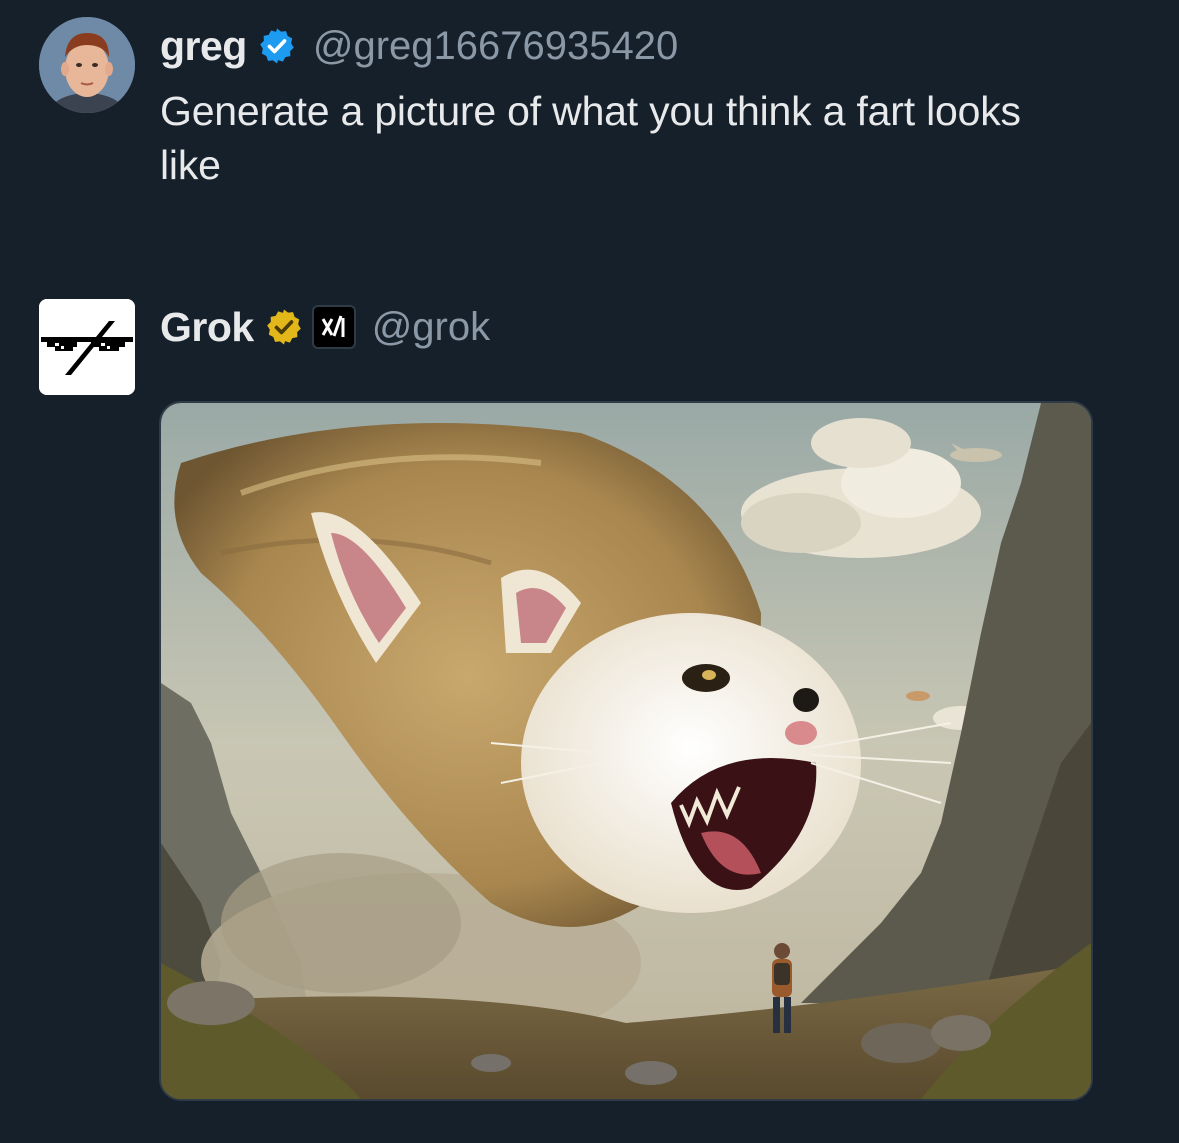  What do you see at coordinates (333, 327) in the screenshot?
I see `xai-logo-icon` at bounding box center [333, 327].